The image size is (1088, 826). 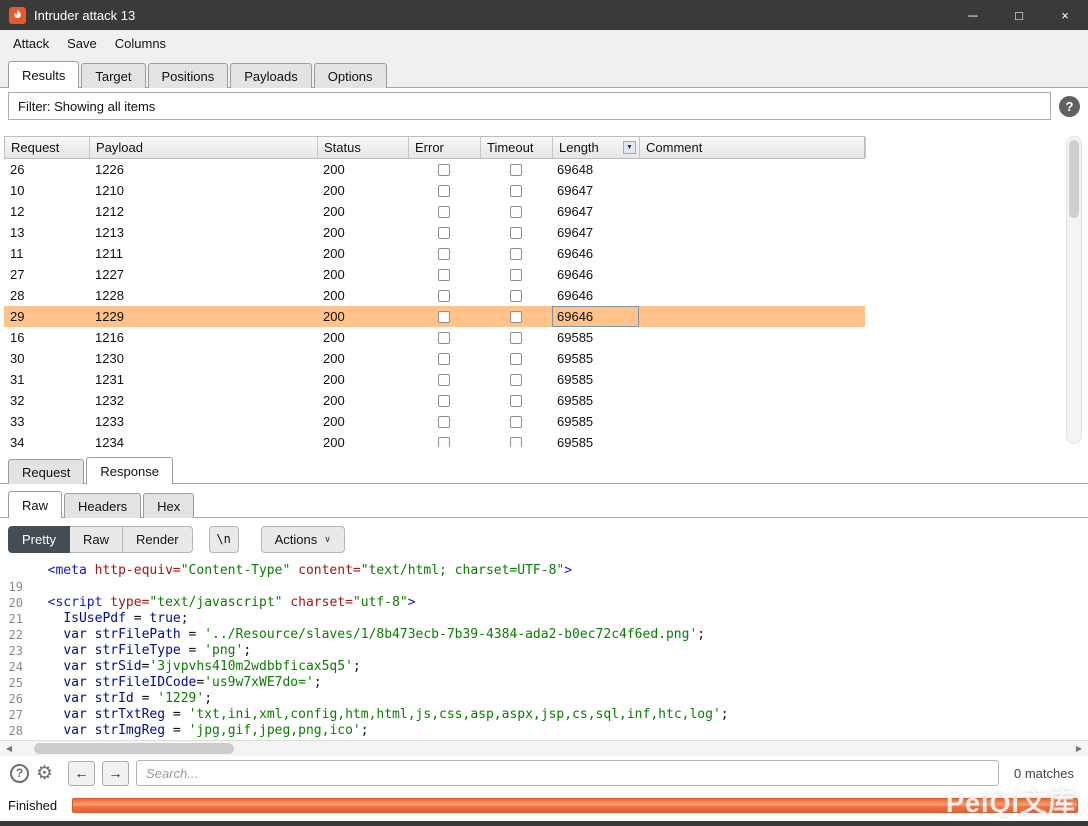 What do you see at coordinates (434, 169) in the screenshot?
I see `table-row: 26 1226 200 69648` at bounding box center [434, 169].